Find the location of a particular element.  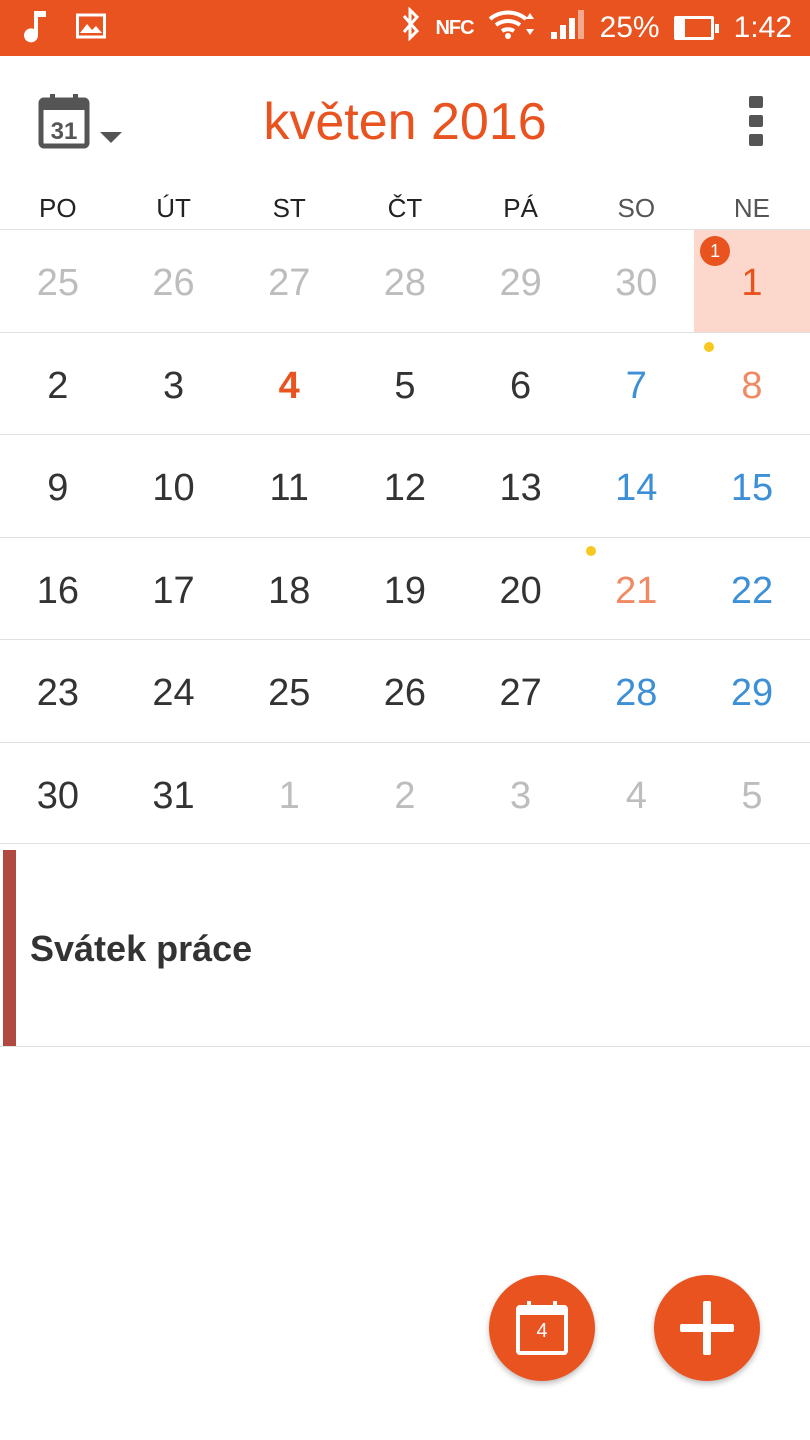

month-title: květen 2016 is located at coordinates (405, 122).